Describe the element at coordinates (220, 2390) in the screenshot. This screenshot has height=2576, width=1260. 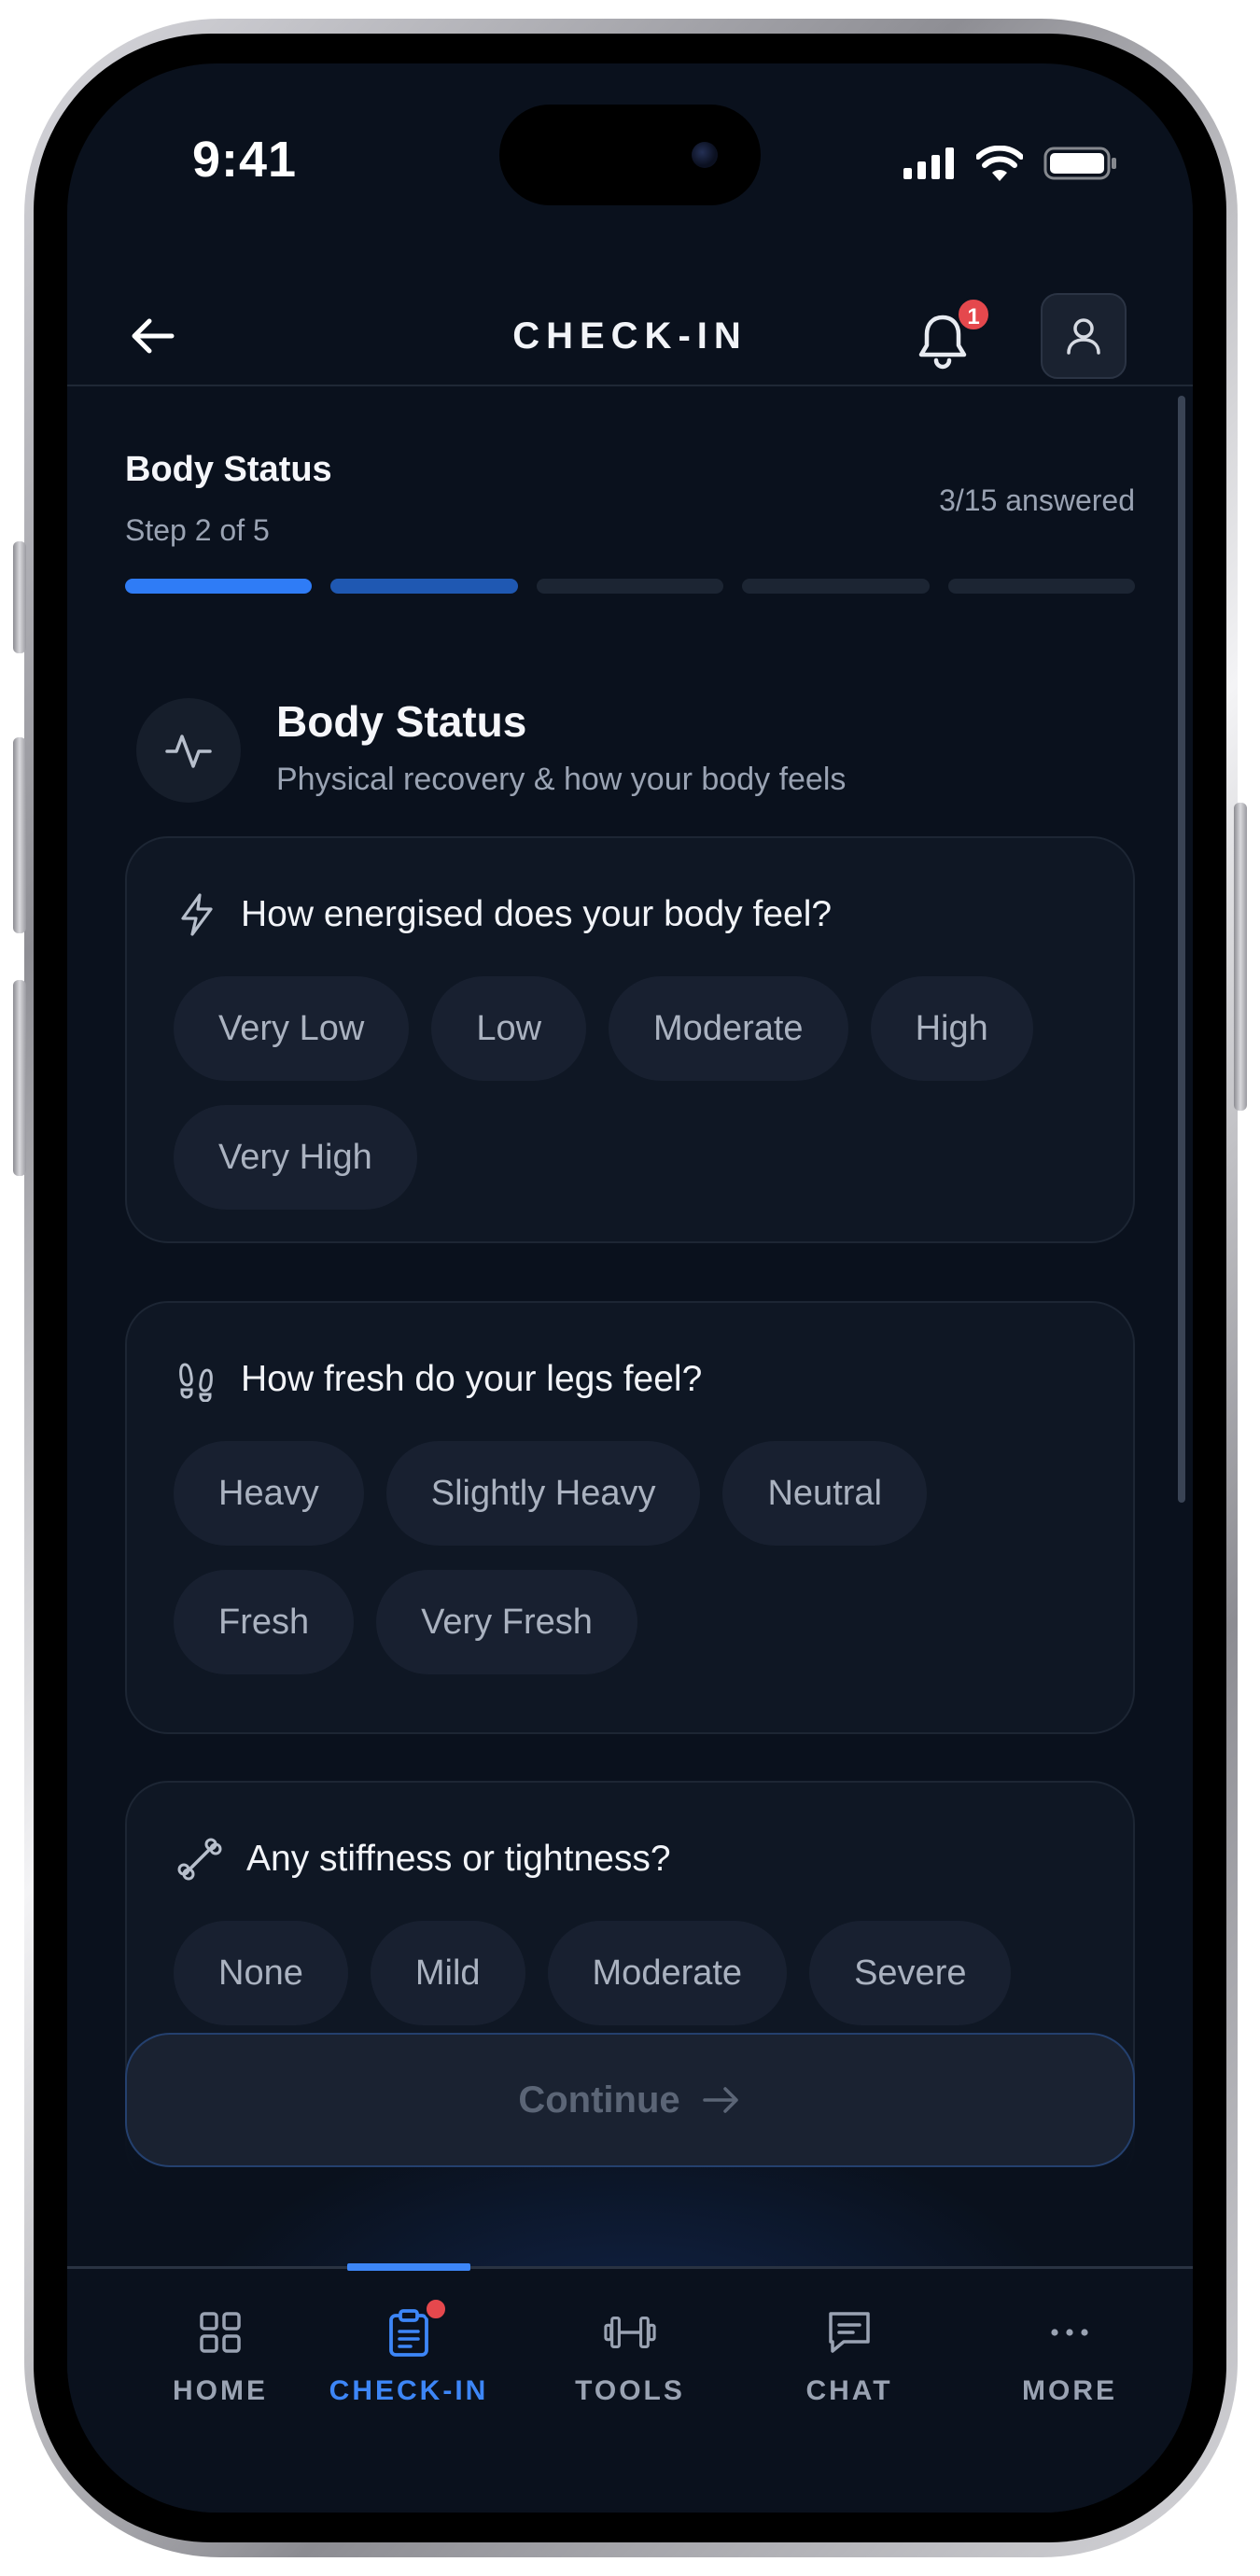
I see `tab-label: HOME` at that location.